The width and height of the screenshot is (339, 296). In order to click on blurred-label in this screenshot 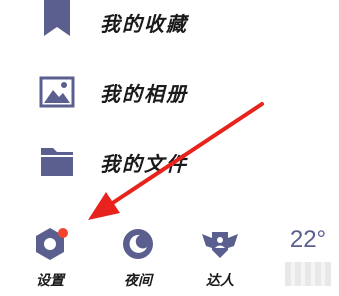, I will do `click(308, 274)`.